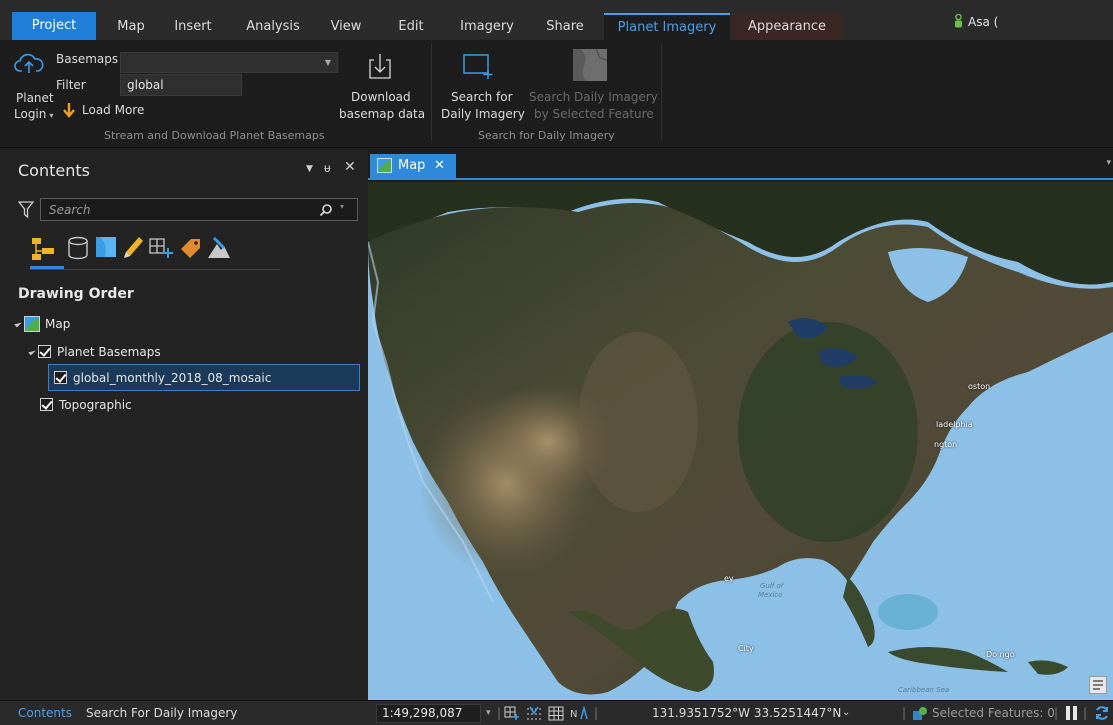 The width and height of the screenshot is (1113, 725). I want to click on drawing-order-icon, so click(43, 249).